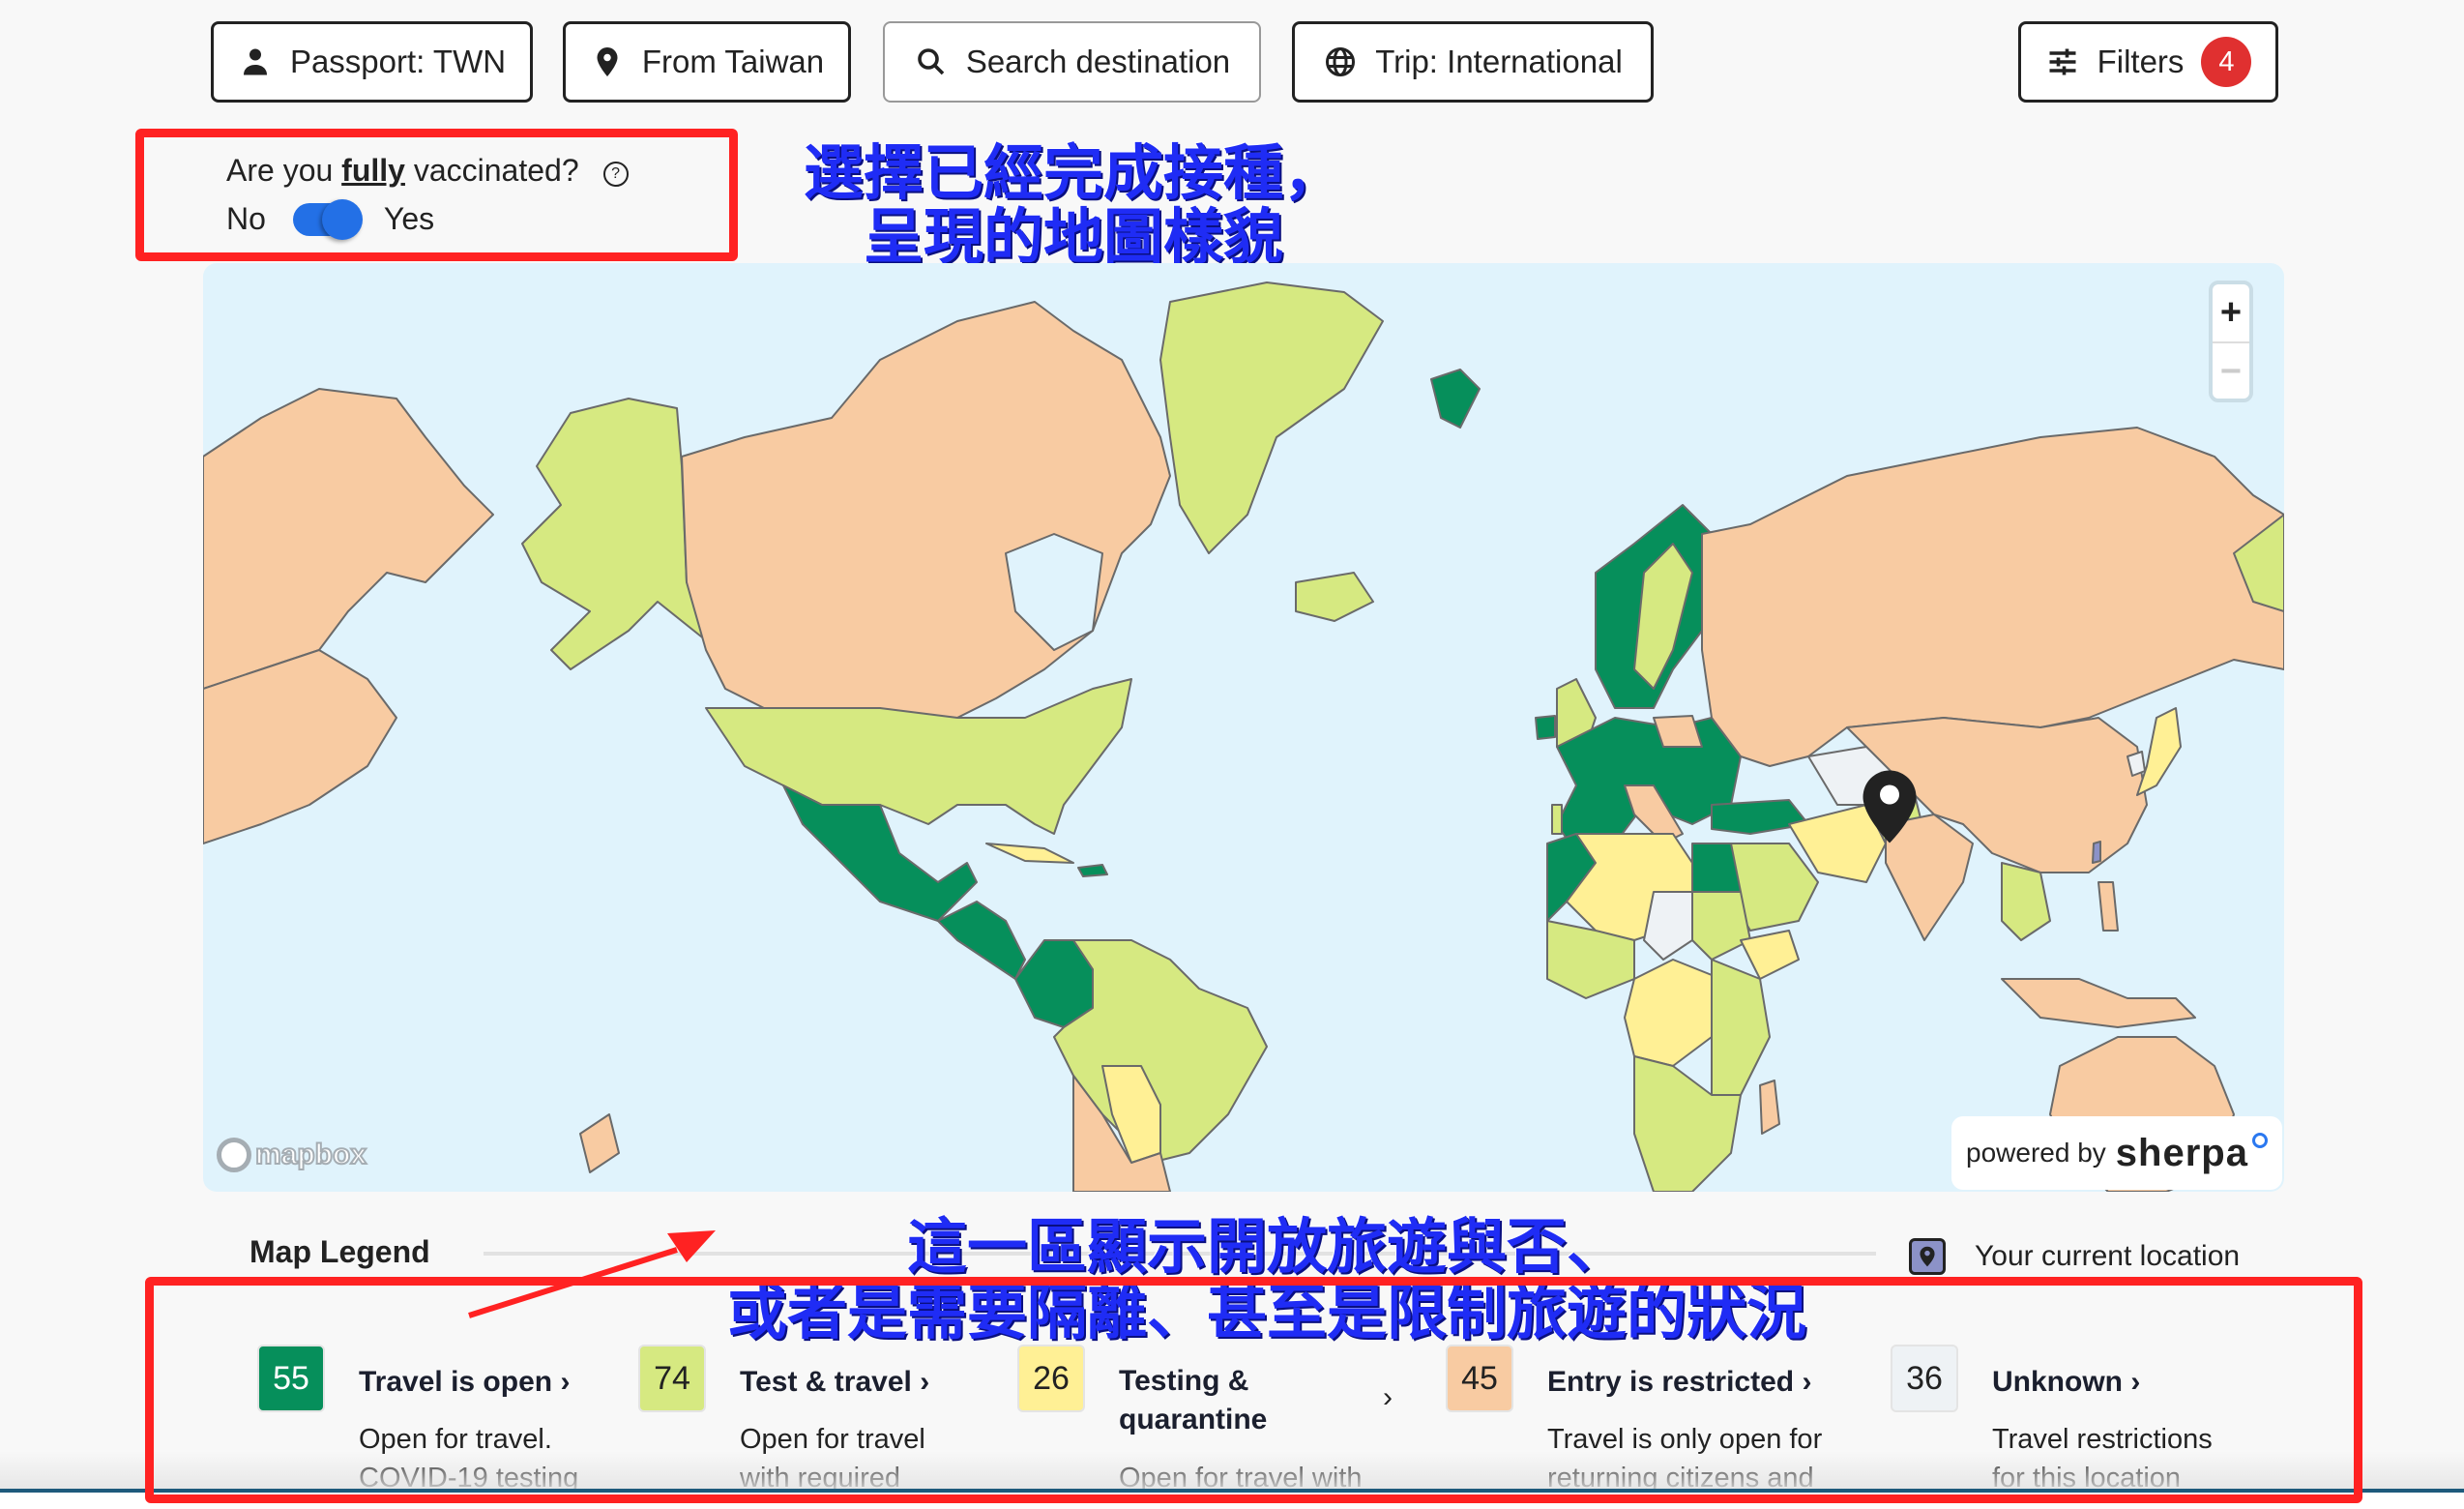  What do you see at coordinates (1668, 926) in the screenshot?
I see `country-chad-unknown` at bounding box center [1668, 926].